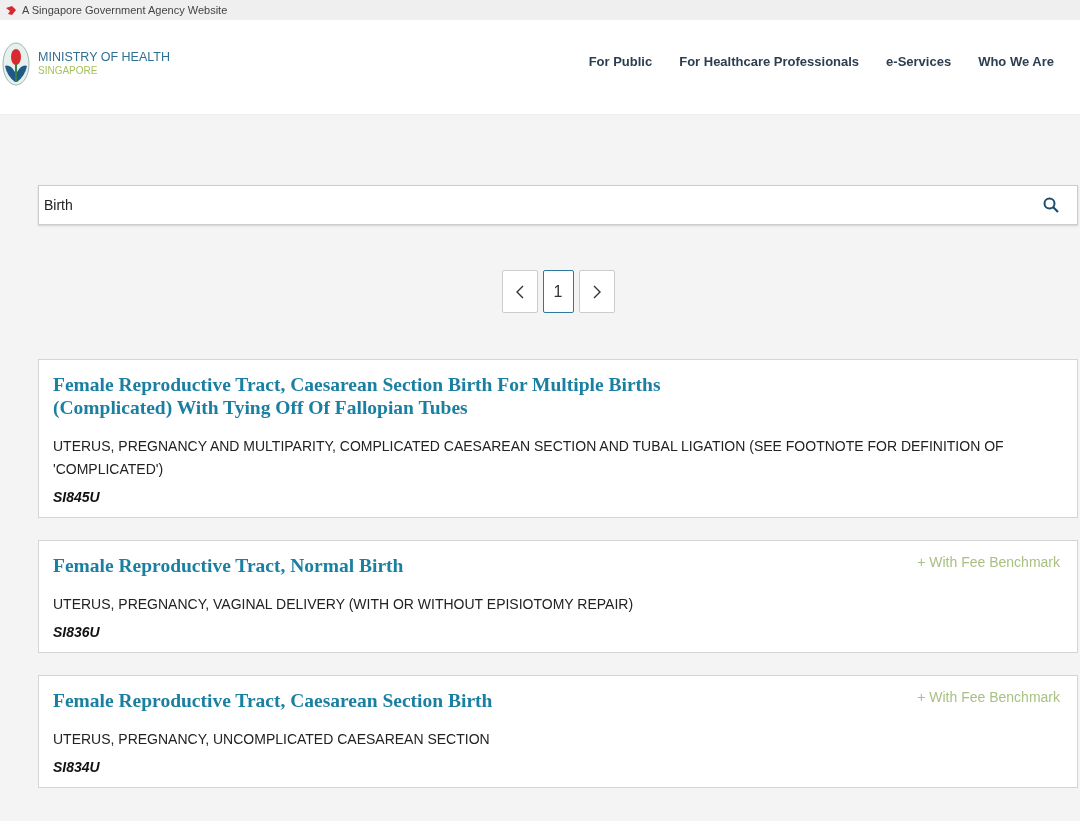 The image size is (1080, 821). What do you see at coordinates (77, 497) in the screenshot?
I see `procedure-code: SI845U` at bounding box center [77, 497].